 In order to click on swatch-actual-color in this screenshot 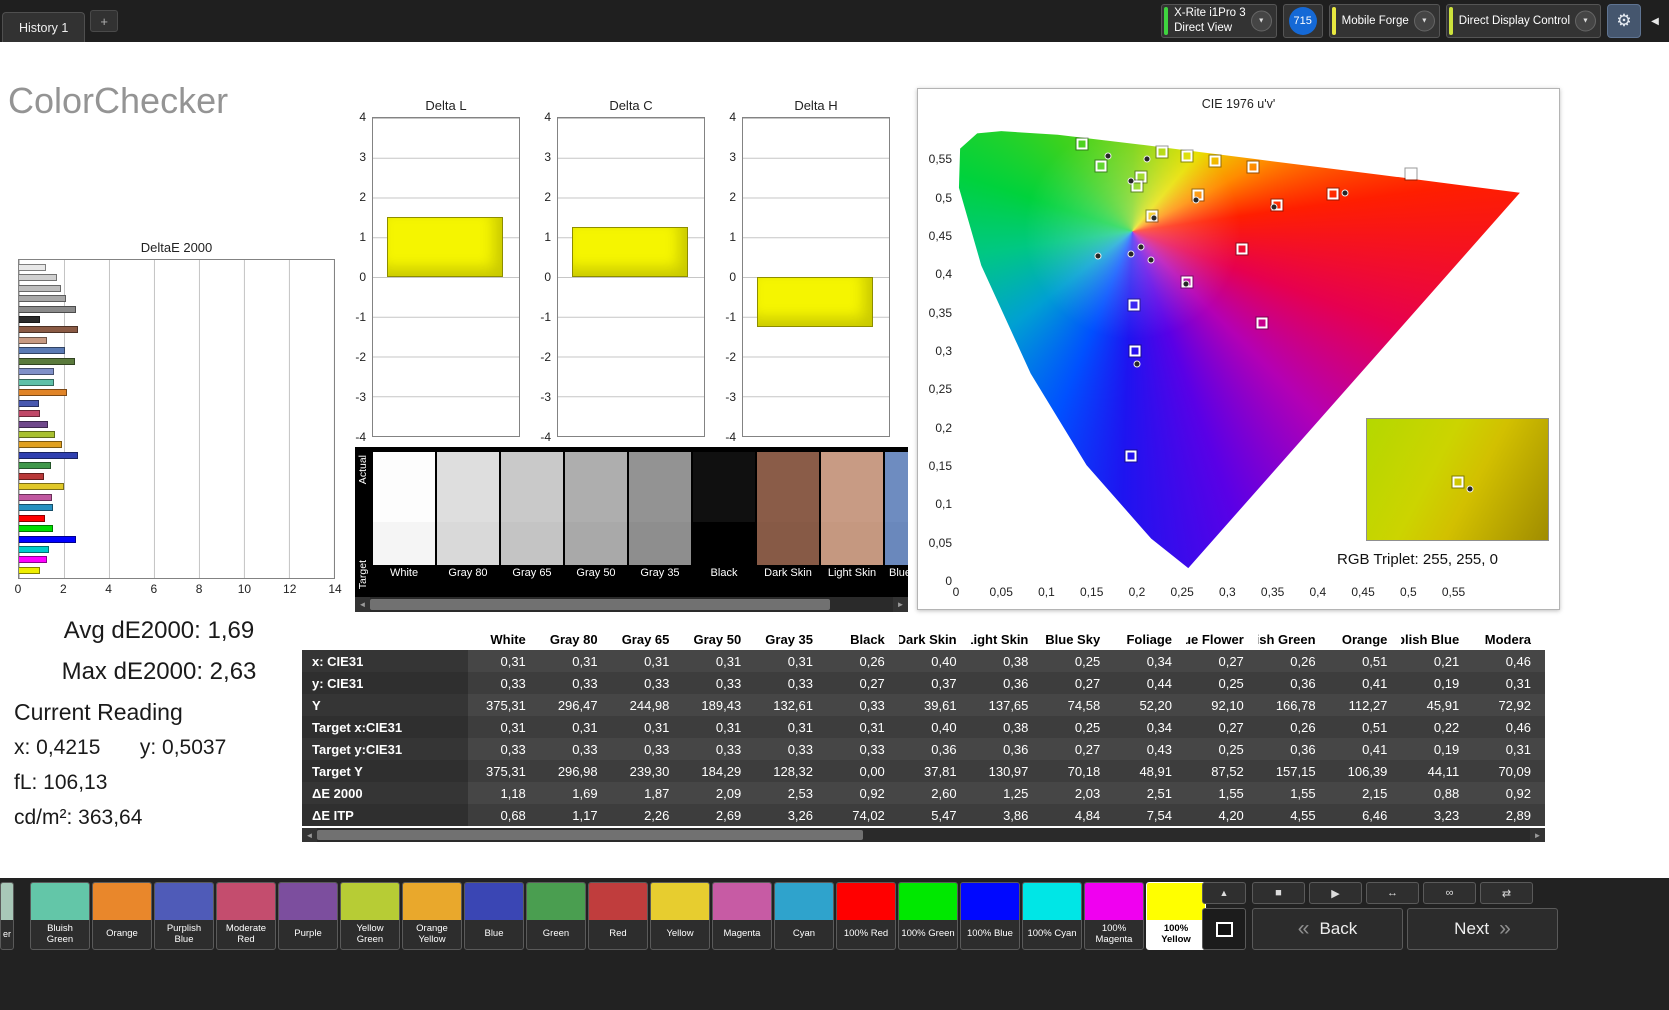, I will do `click(660, 487)`.